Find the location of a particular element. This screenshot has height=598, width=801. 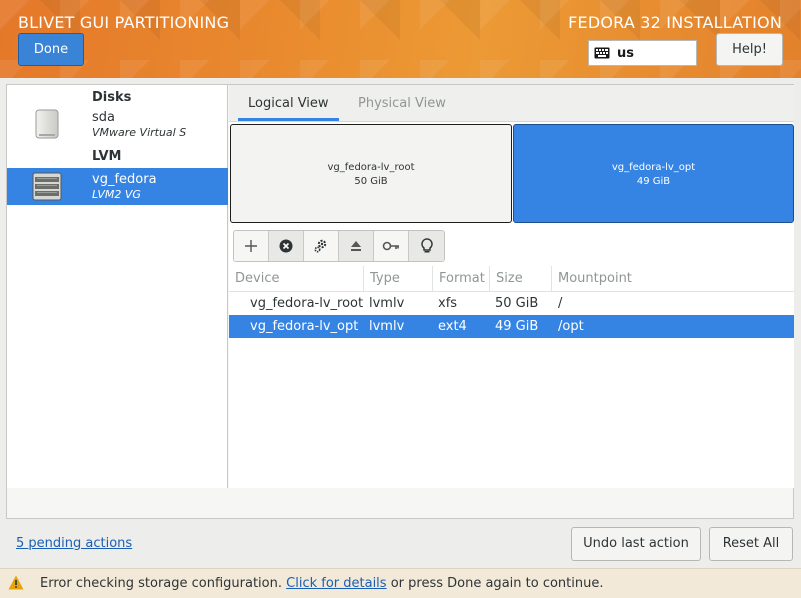

column-header-size: Size is located at coordinates (521, 278).